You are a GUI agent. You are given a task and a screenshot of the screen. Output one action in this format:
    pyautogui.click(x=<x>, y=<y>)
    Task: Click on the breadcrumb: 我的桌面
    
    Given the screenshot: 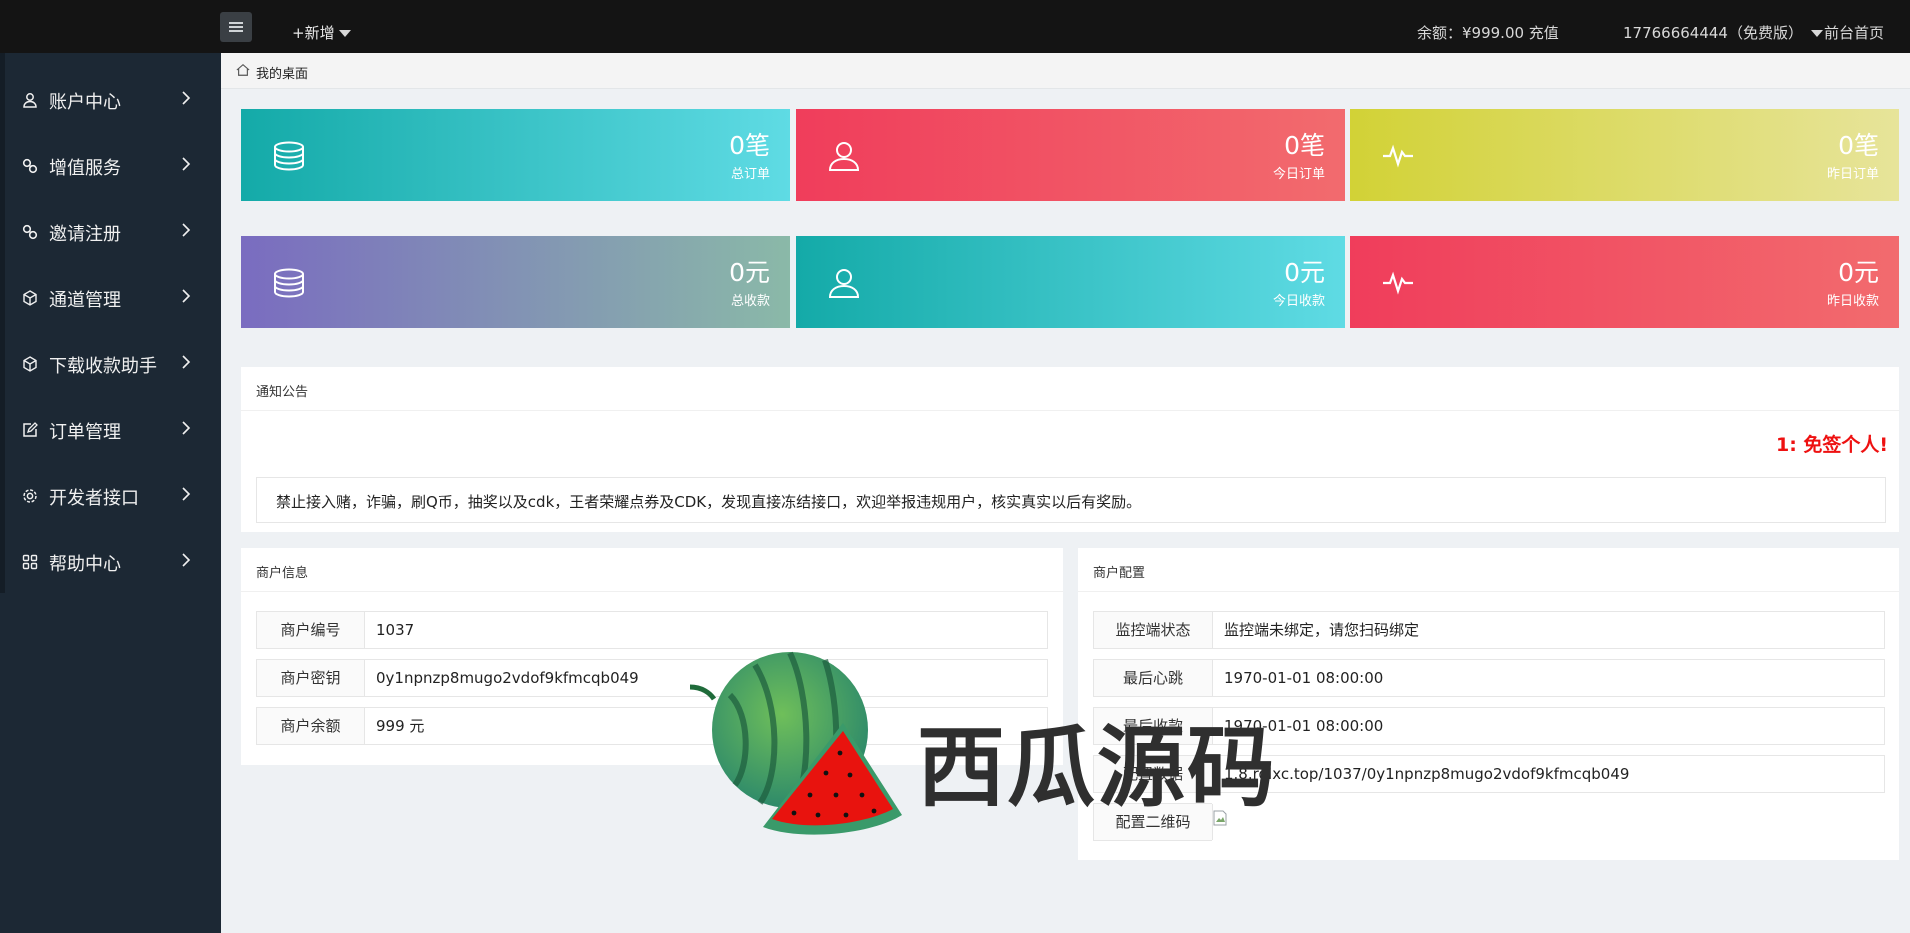 What is the action you would take?
    pyautogui.click(x=1065, y=71)
    